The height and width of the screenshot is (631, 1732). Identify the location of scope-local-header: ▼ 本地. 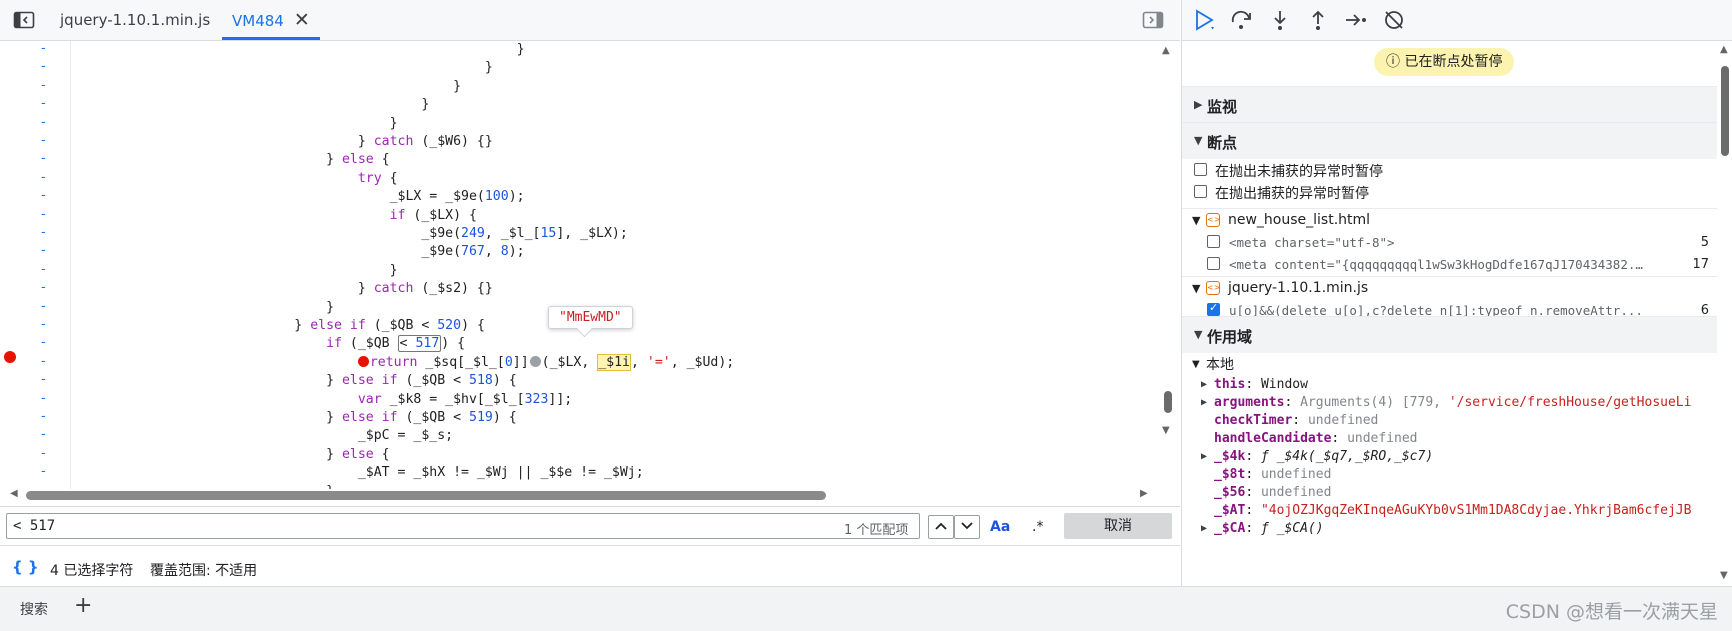
(1452, 365).